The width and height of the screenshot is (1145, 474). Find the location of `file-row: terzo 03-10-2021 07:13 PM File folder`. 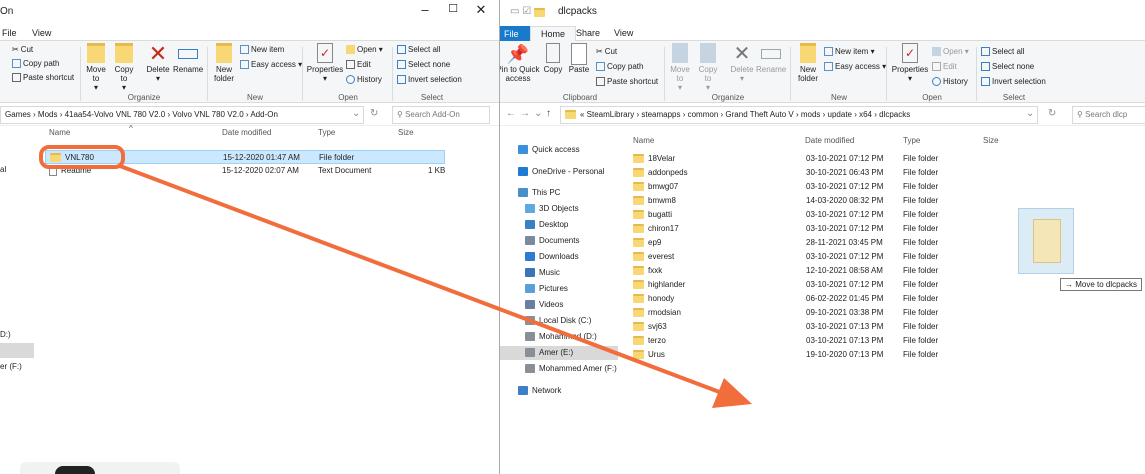

file-row: terzo 03-10-2021 07:13 PM File folder is located at coordinates (820, 341).